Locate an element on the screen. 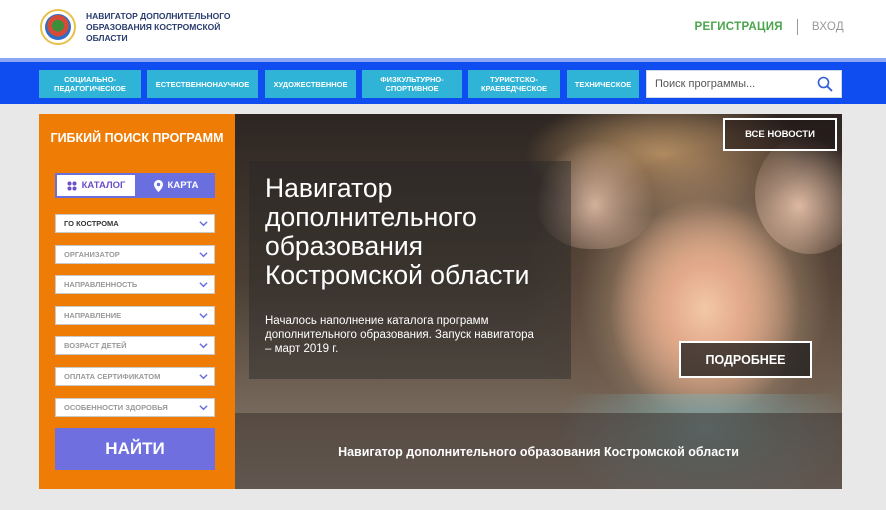 The width and height of the screenshot is (886, 510). grid-icon is located at coordinates (72, 185).